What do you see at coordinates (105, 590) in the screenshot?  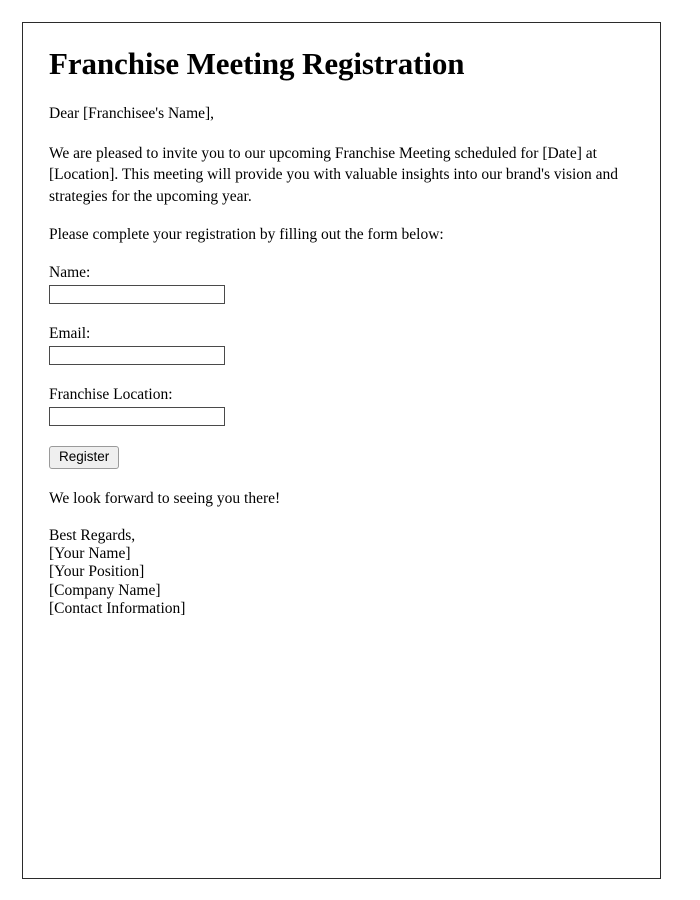 I see `signature-line: [Company Name]` at bounding box center [105, 590].